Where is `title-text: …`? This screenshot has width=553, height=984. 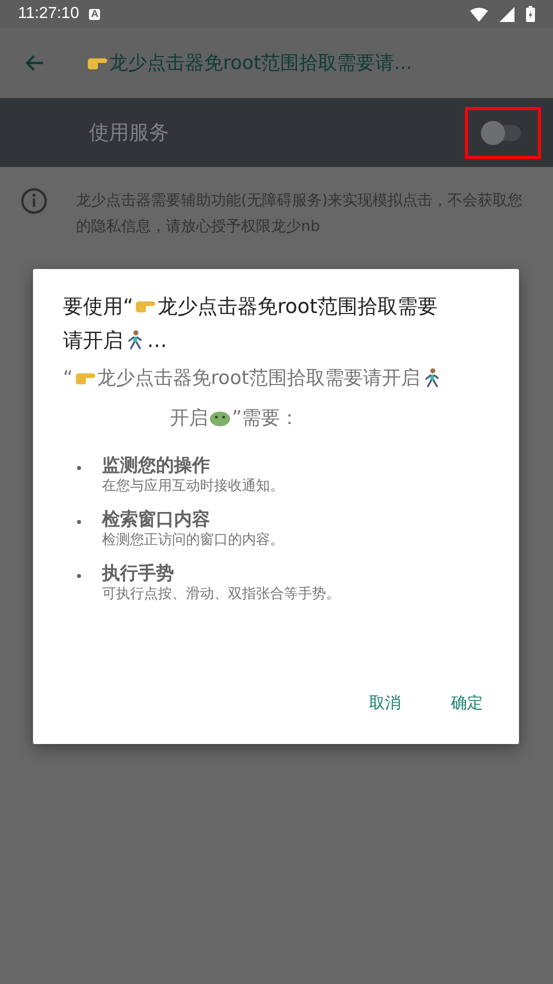
title-text: … is located at coordinates (157, 340).